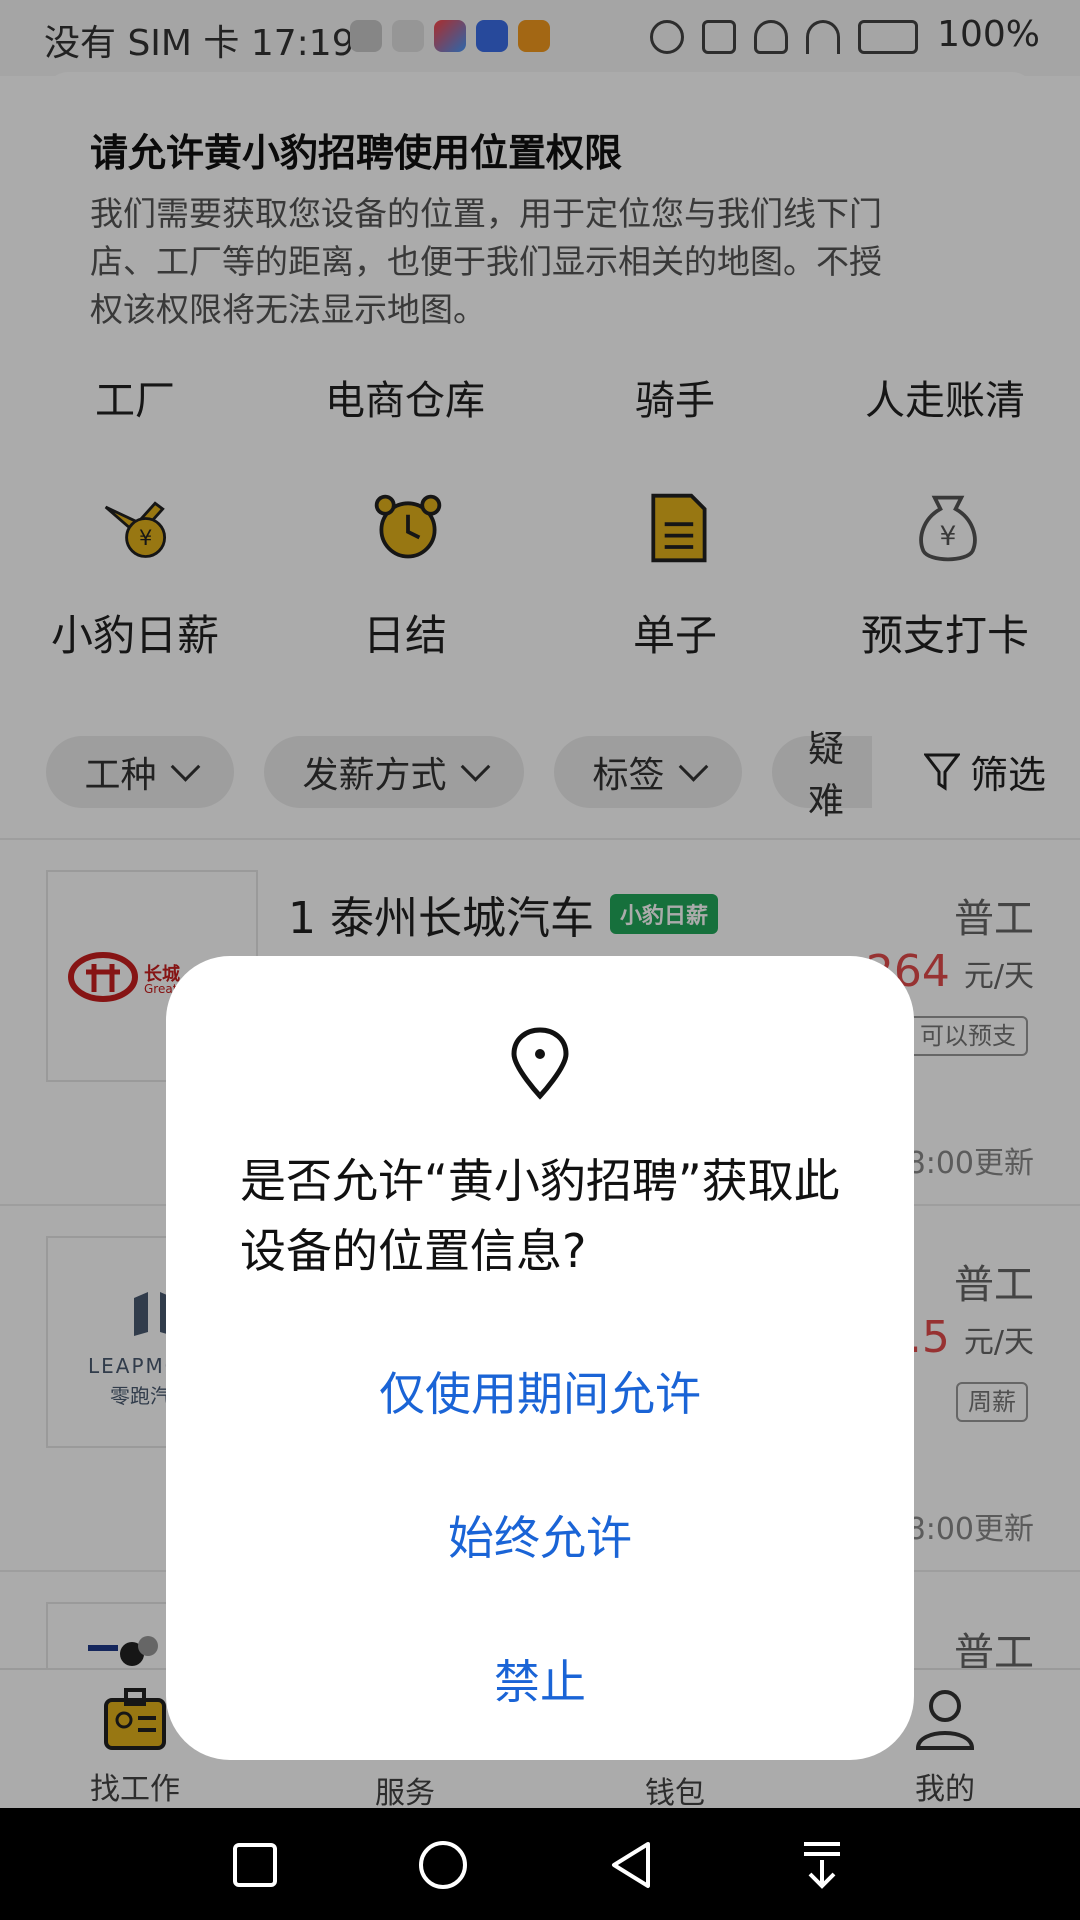 This screenshot has width=1080, height=1920. I want to click on notification-pull-down-icon, so click(822, 1865).